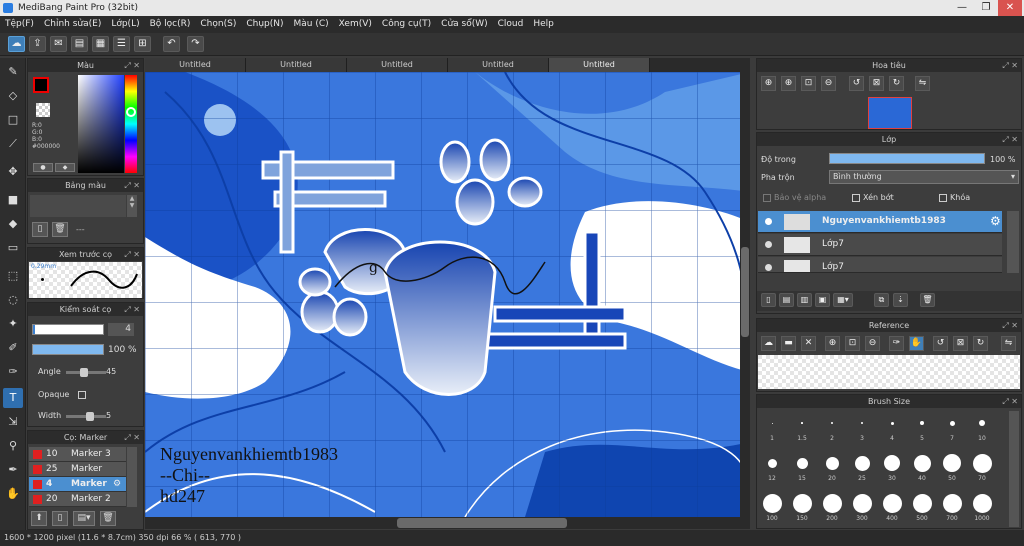 The width and height of the screenshot is (1024, 546). Describe the element at coordinates (13, 200) in the screenshot. I see `fill-rect-icon: ■` at that location.